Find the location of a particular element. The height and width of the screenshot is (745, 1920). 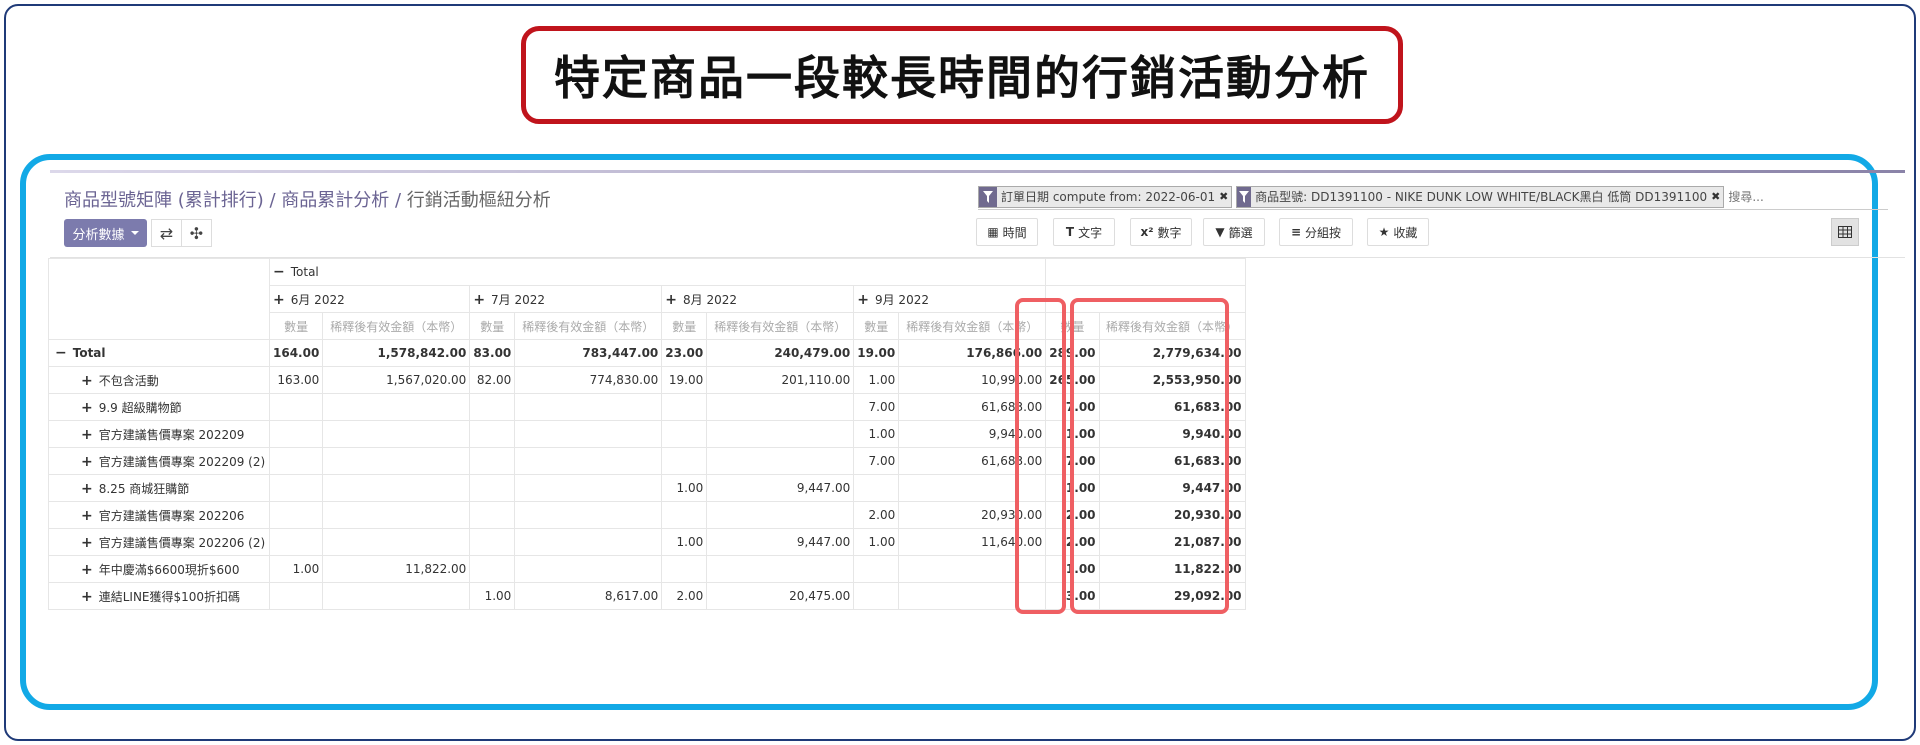

filters-button: ▼ 篩選 is located at coordinates (1234, 232).